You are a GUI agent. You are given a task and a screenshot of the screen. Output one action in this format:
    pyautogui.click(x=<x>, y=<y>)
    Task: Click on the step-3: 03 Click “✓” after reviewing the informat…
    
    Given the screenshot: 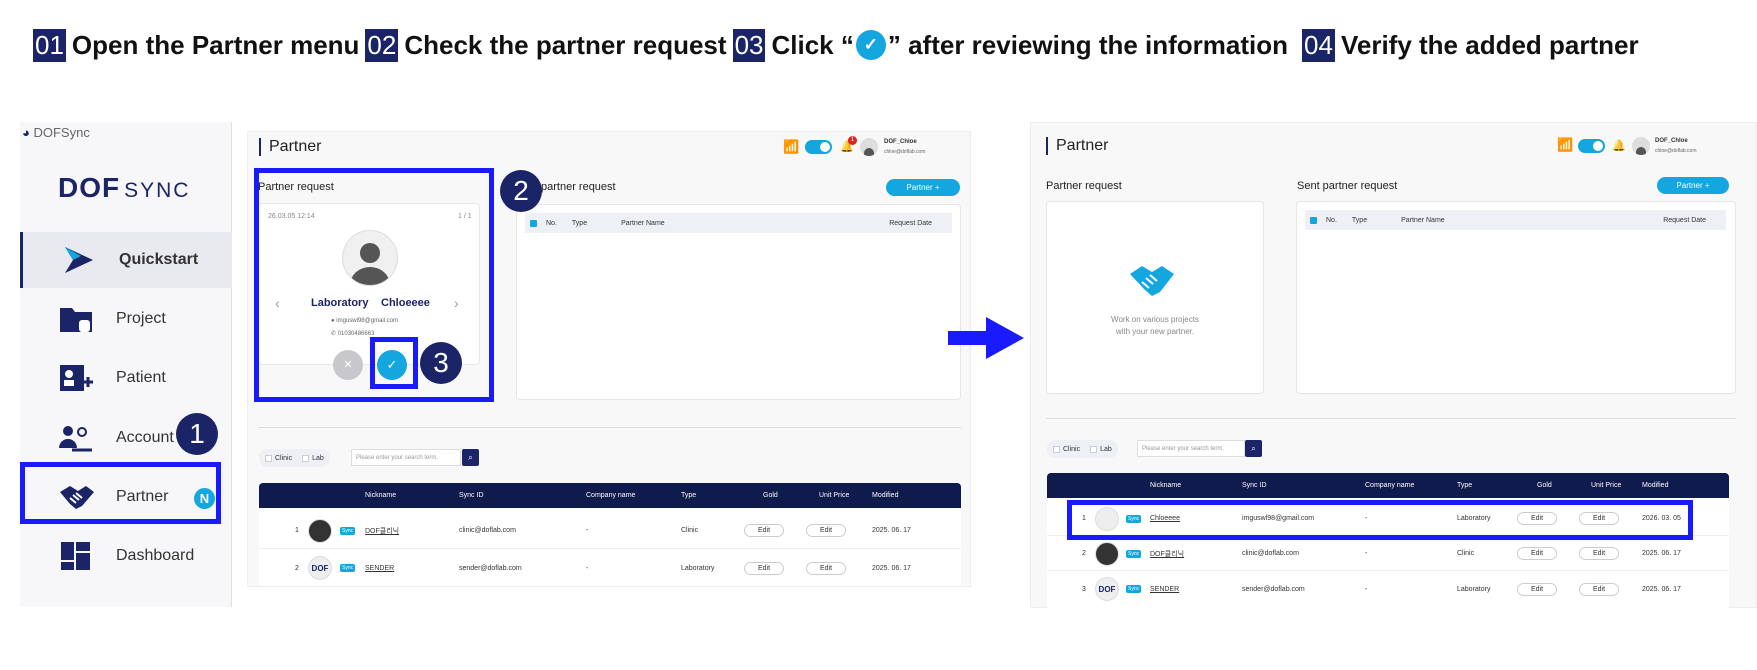 What is the action you would take?
    pyautogui.click(x=1010, y=45)
    